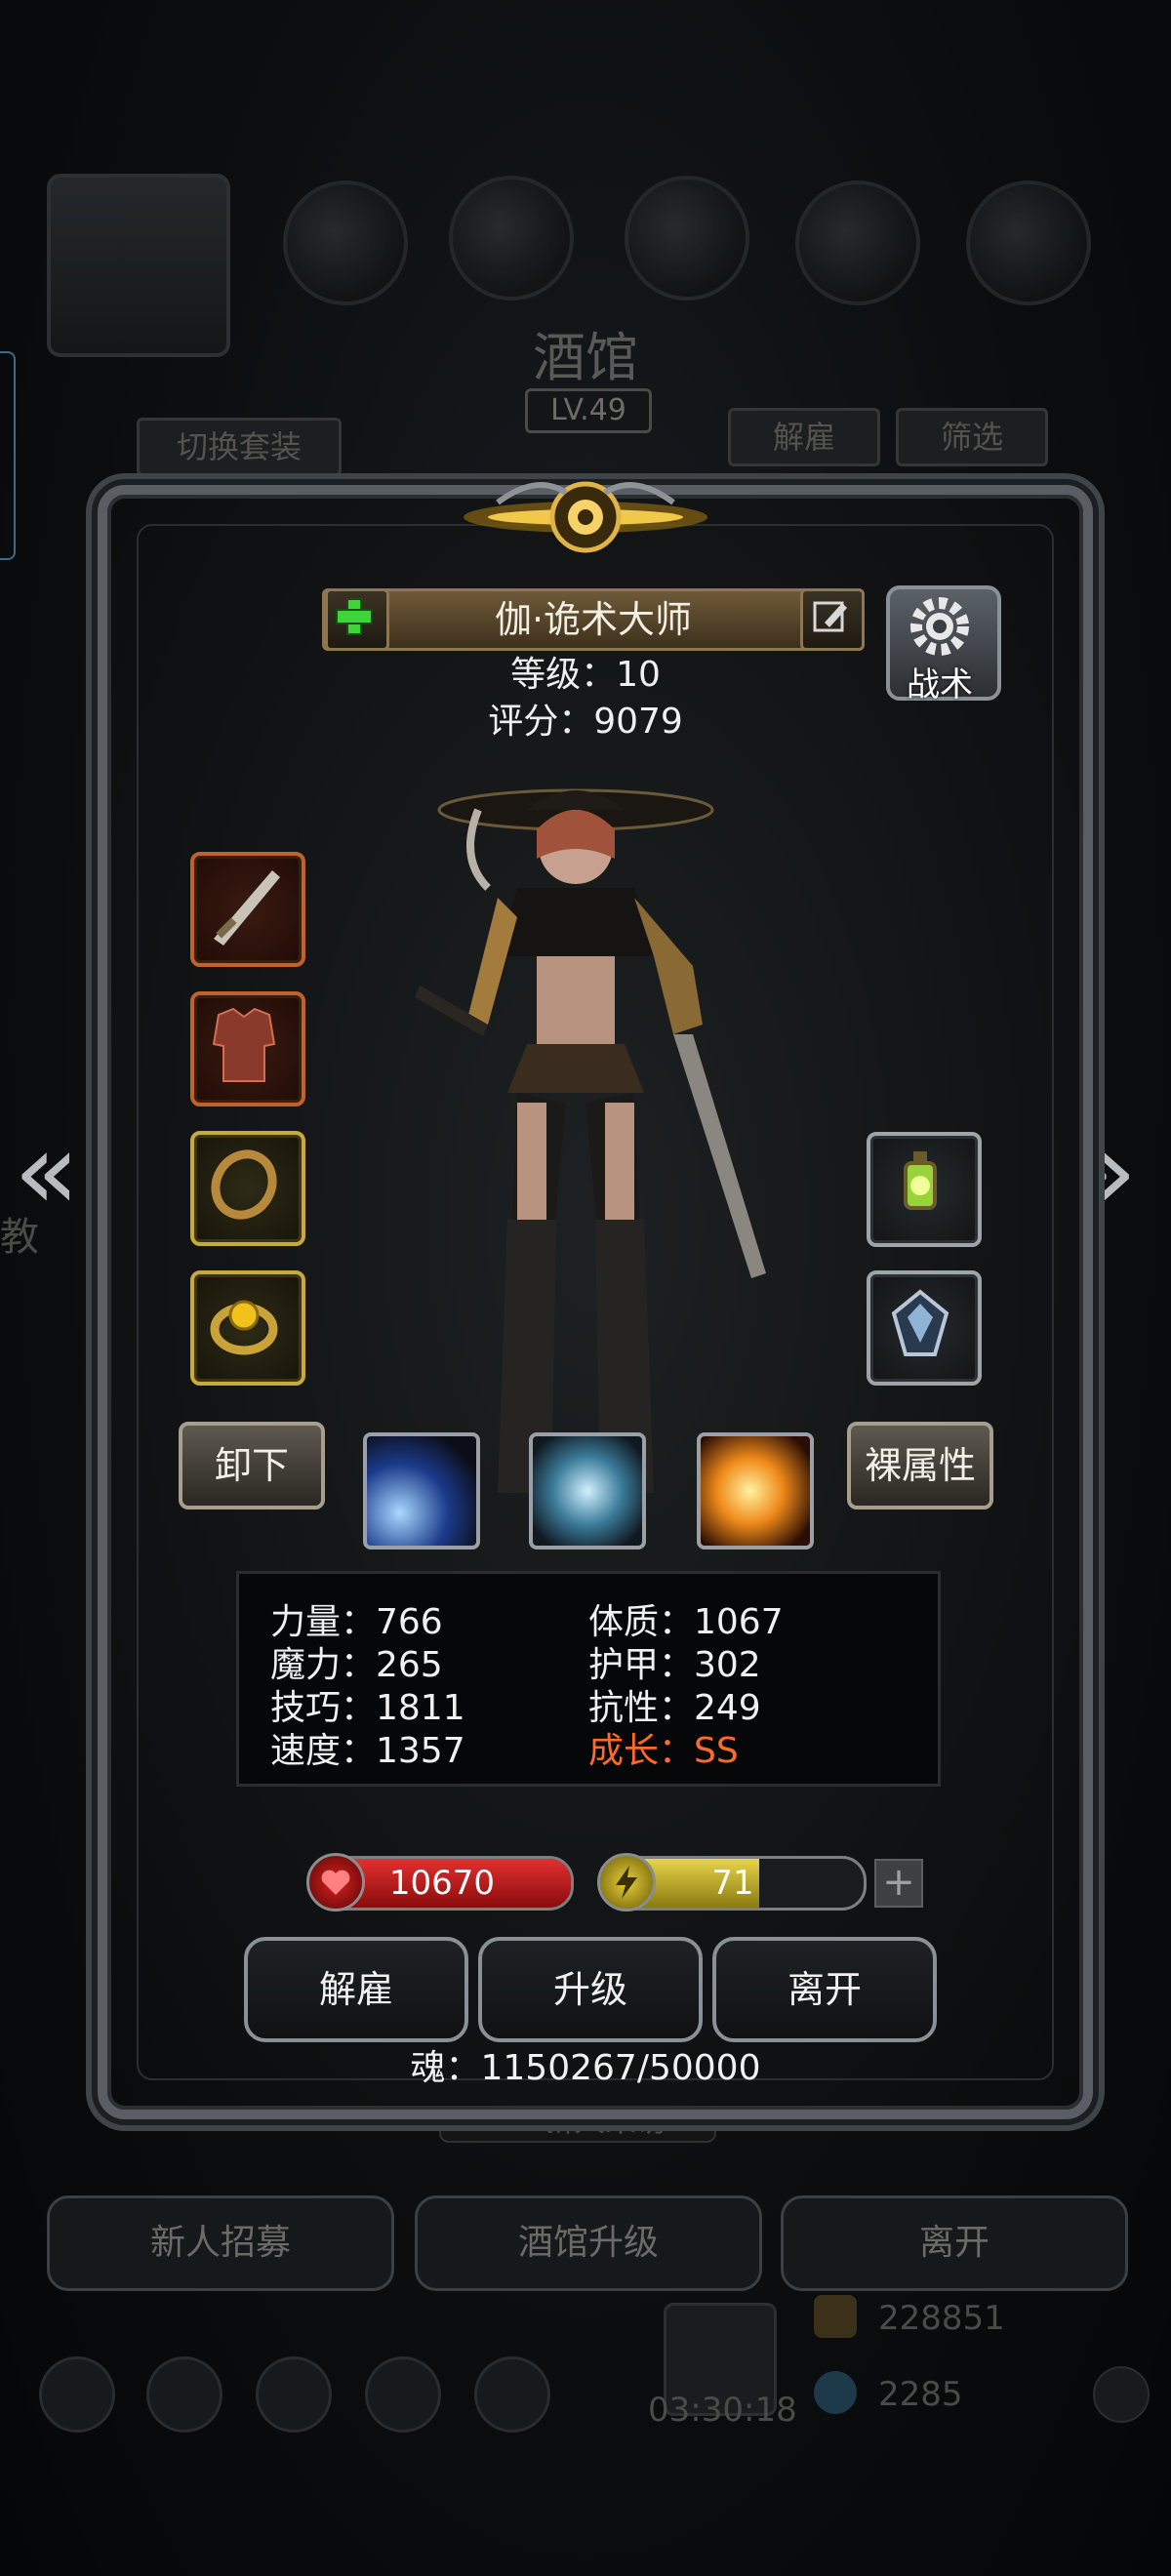 This screenshot has width=1171, height=2576. I want to click on hero-score: 评分：9079, so click(585, 722).